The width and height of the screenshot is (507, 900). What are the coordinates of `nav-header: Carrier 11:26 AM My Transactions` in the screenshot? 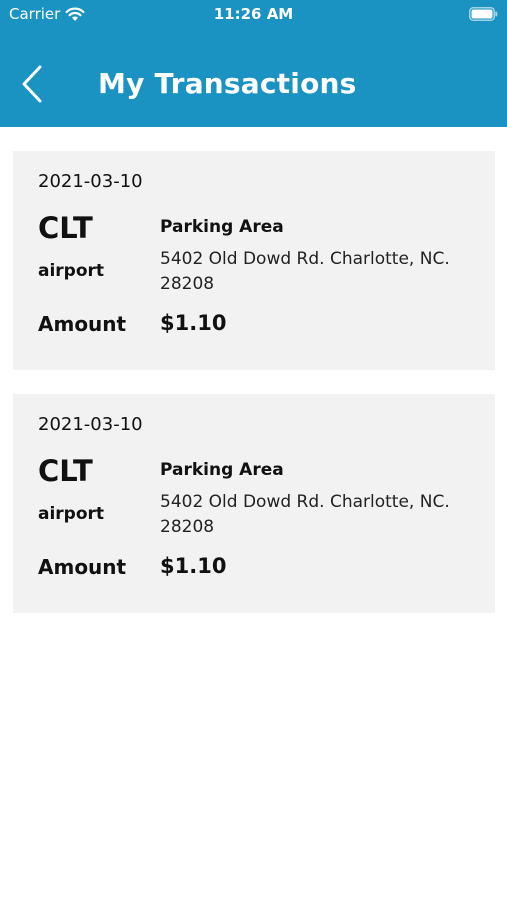 It's located at (253, 63).